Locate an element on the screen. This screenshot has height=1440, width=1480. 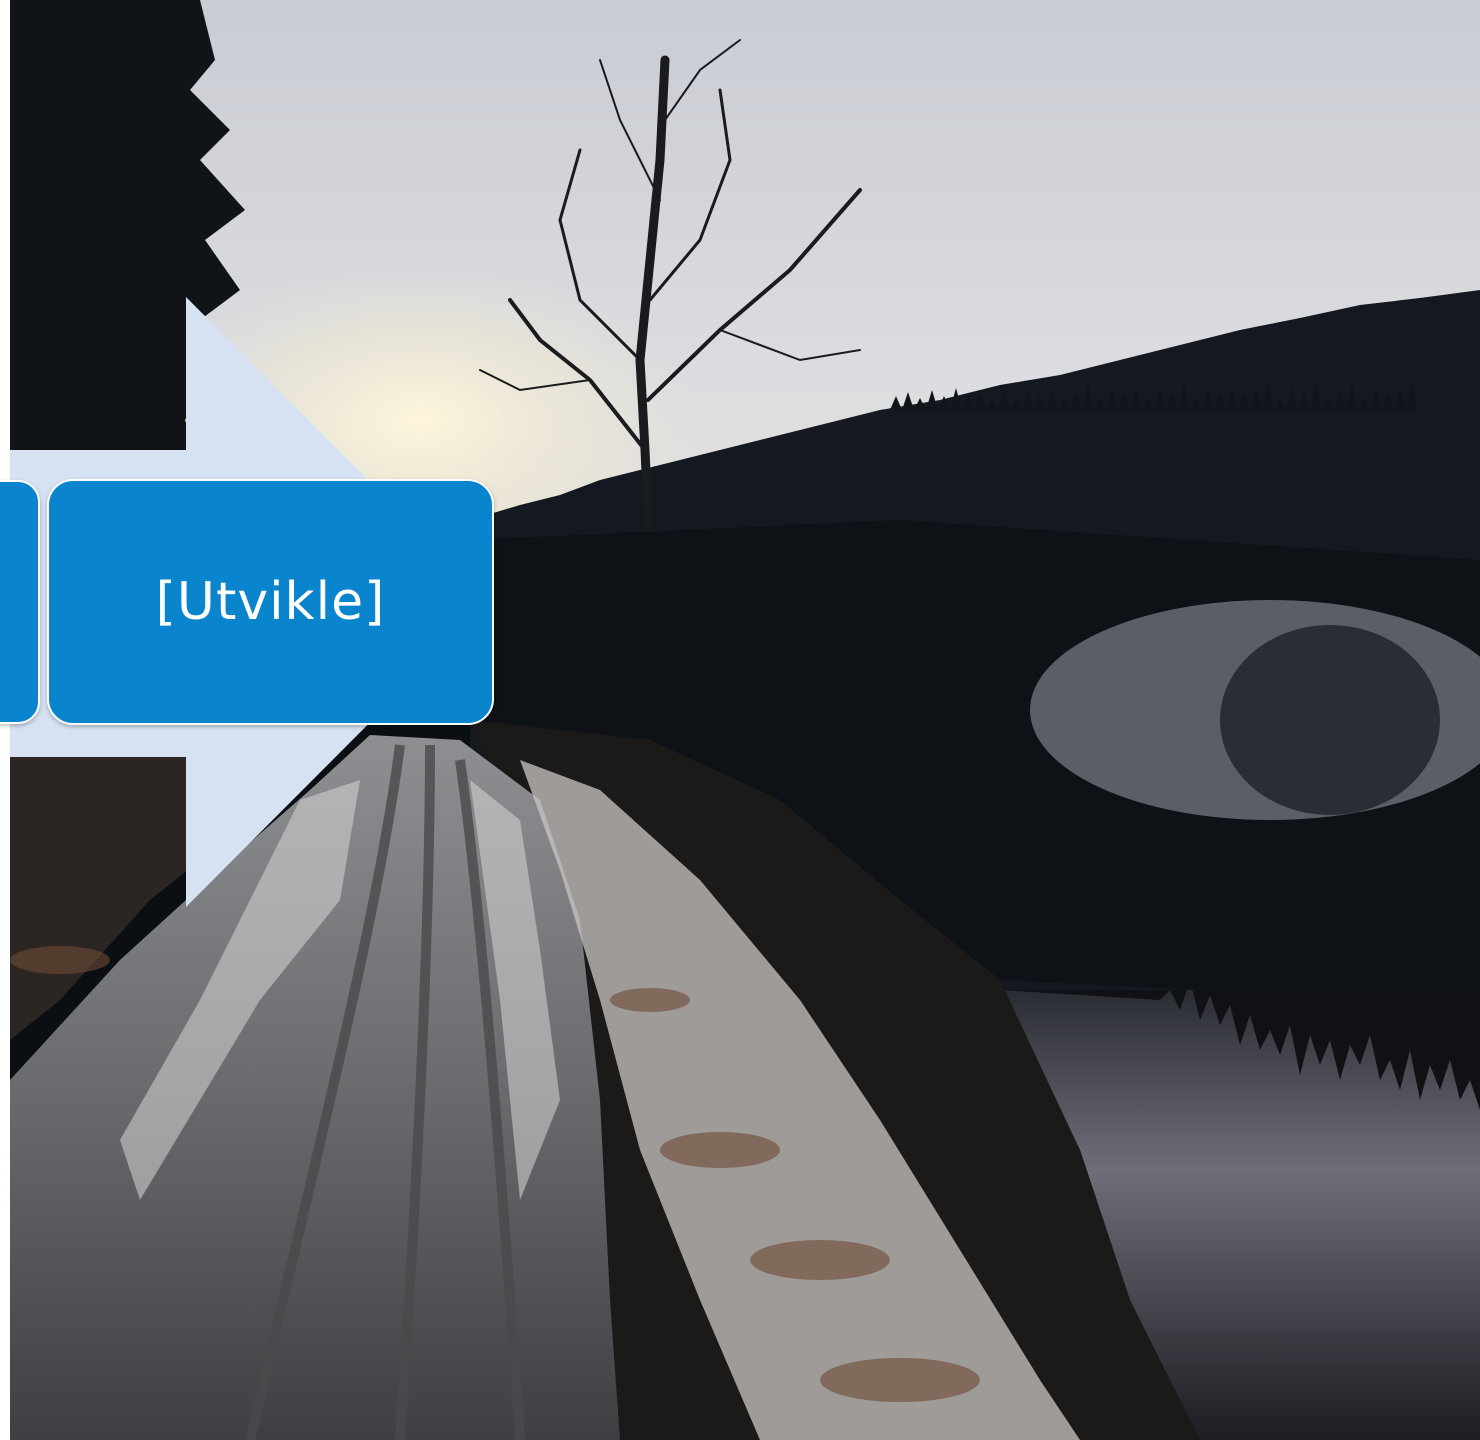
process-step-box-previous is located at coordinates (20, 602).